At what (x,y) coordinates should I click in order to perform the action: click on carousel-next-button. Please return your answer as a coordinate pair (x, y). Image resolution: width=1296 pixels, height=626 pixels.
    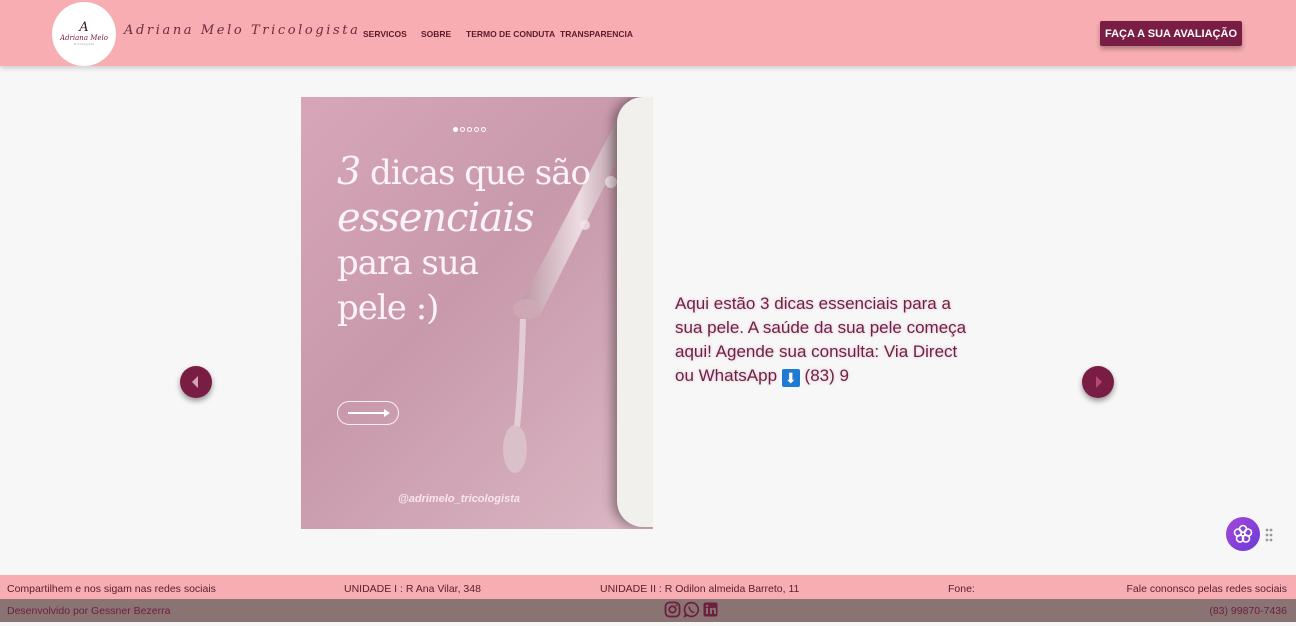
    Looking at the image, I should click on (1098, 382).